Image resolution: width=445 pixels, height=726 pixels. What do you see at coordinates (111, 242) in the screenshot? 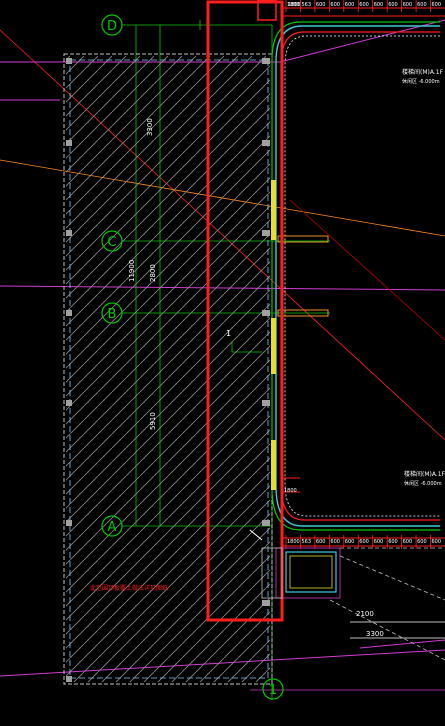
I see `axis-c-label: C` at bounding box center [111, 242].